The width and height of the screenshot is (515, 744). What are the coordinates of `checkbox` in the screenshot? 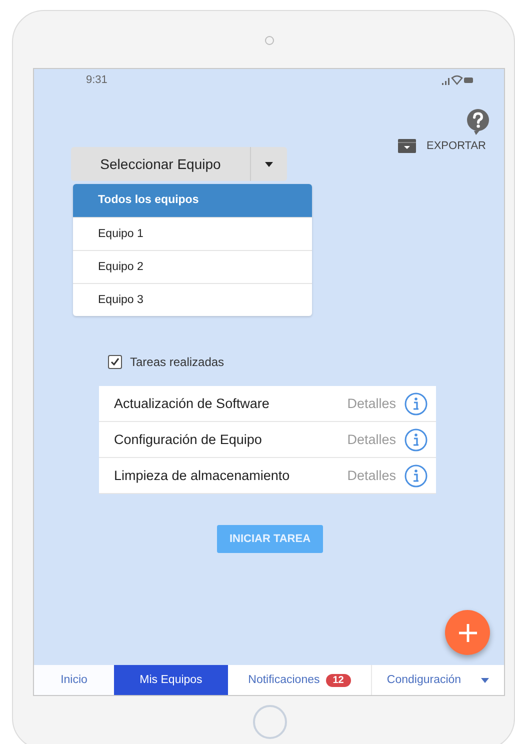 It's located at (115, 362).